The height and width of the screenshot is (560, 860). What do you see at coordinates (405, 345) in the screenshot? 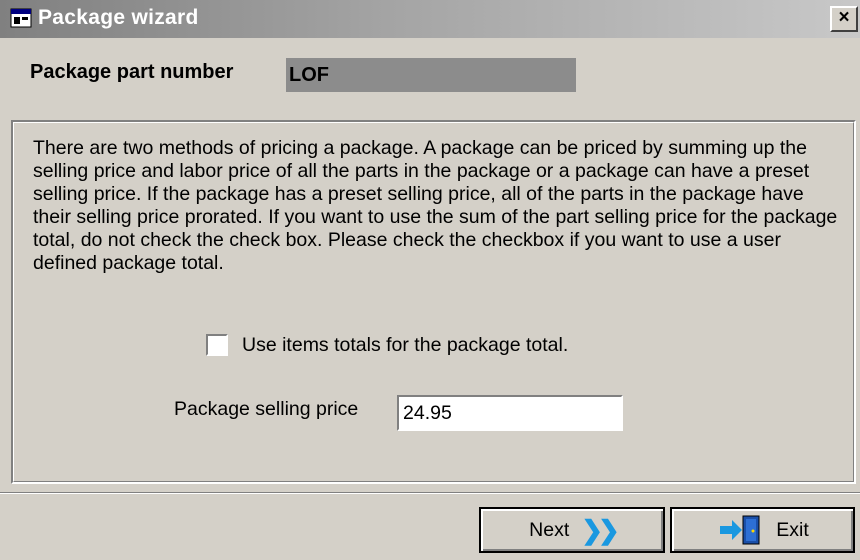
I see `use-items-totals-label: Use items totals for the package total.` at bounding box center [405, 345].